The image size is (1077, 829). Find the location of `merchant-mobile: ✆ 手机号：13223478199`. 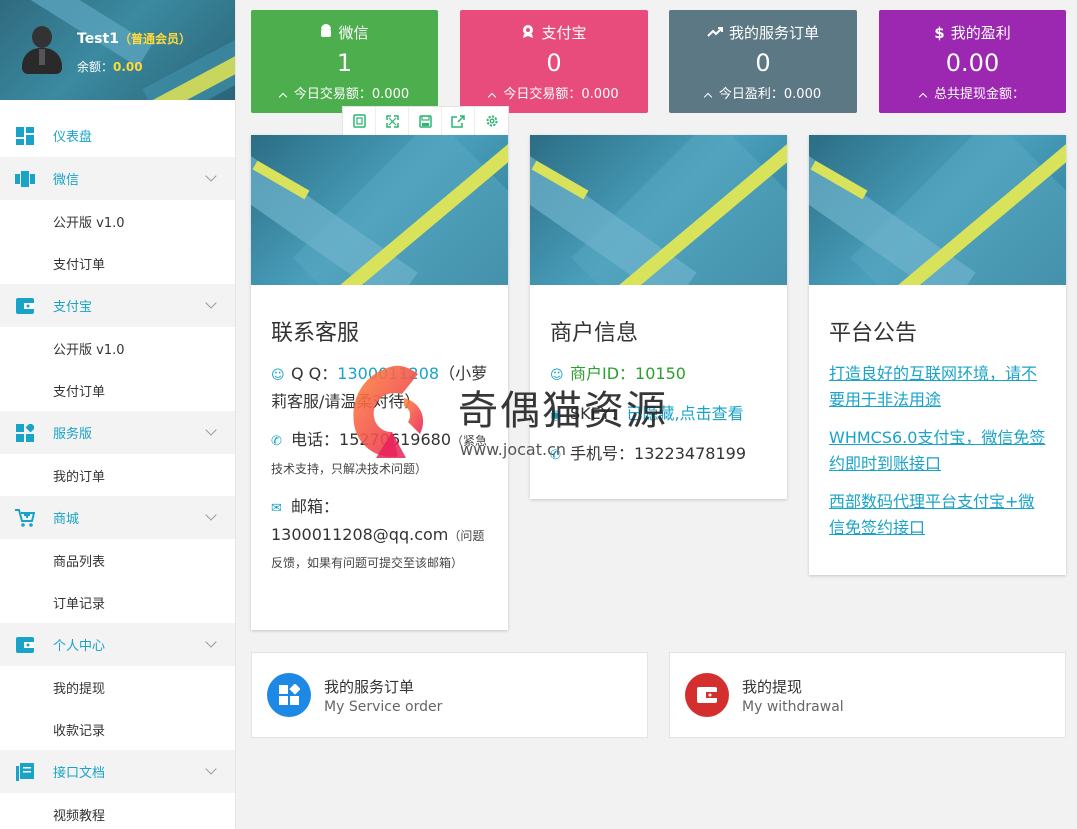

merchant-mobile: ✆ 手机号：13223478199 is located at coordinates (658, 455).